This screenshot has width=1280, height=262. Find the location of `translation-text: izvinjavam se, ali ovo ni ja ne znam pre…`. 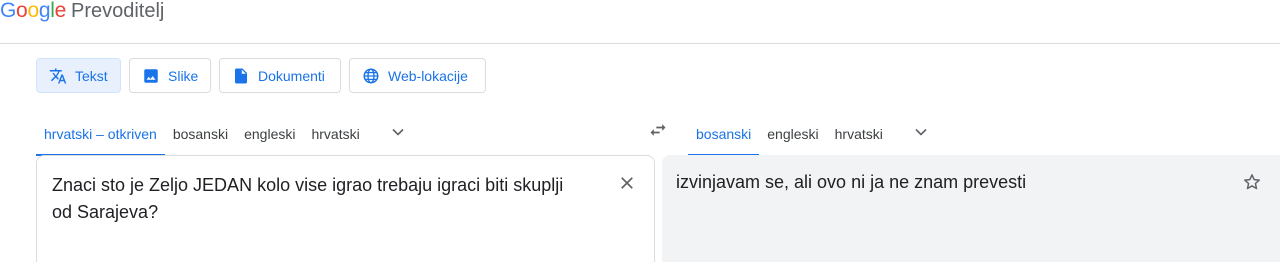

translation-text: izvinjavam se, ali ovo ni ja ne znam pre… is located at coordinates (851, 182).